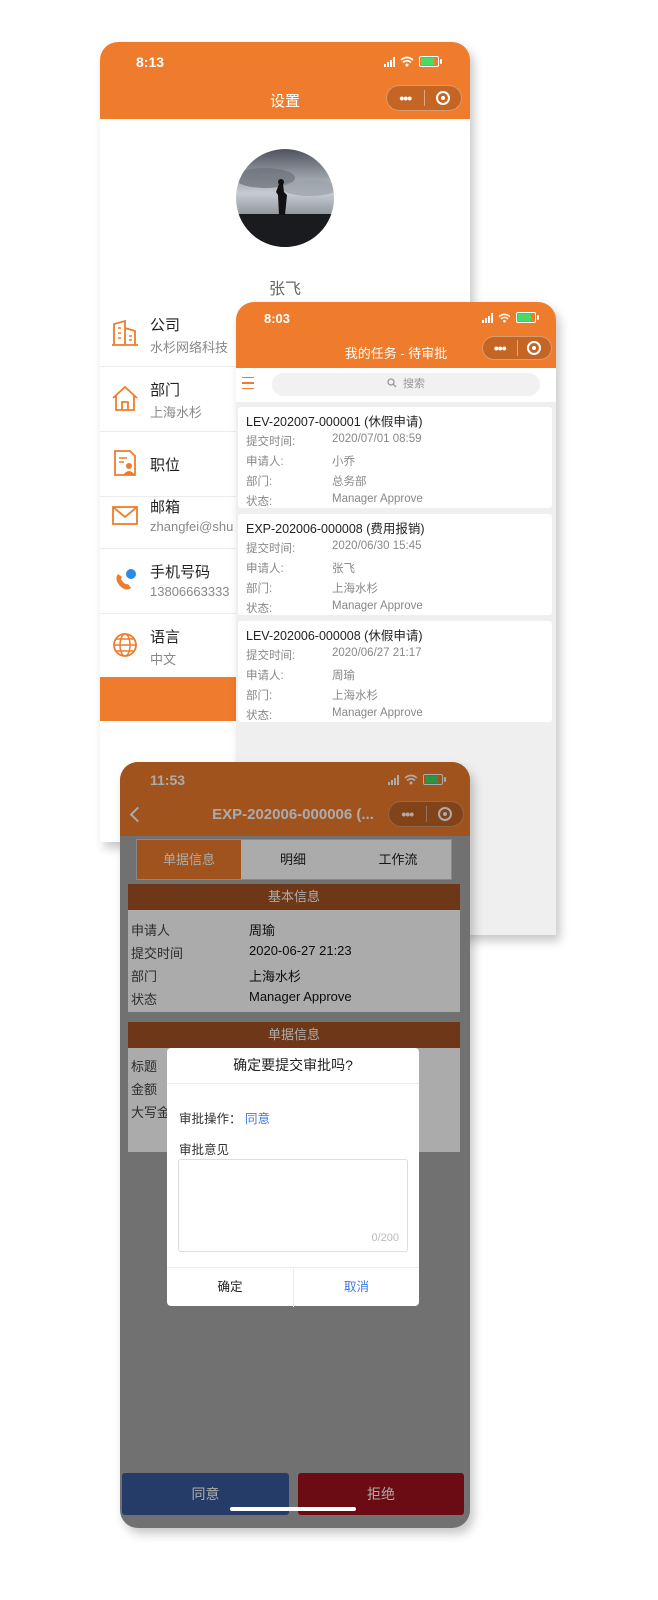  I want to click on info-key: 状态, so click(144, 999).